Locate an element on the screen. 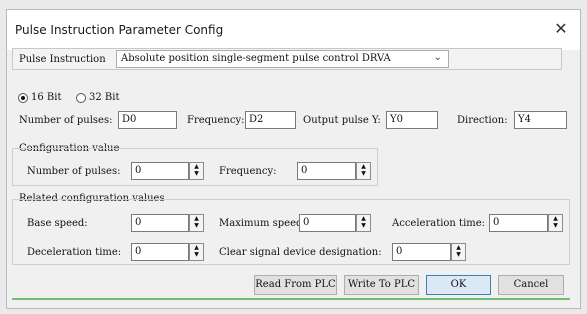  config-frequency-field: 0 is located at coordinates (326, 171).